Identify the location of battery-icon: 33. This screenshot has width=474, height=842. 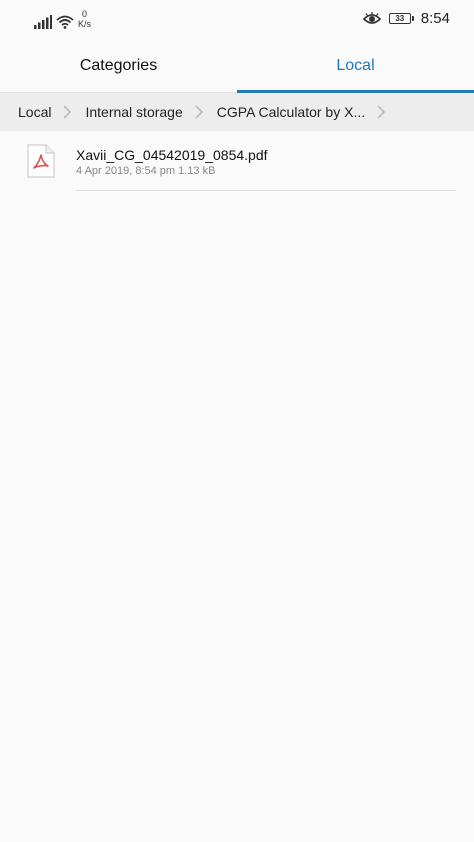
(401, 18).